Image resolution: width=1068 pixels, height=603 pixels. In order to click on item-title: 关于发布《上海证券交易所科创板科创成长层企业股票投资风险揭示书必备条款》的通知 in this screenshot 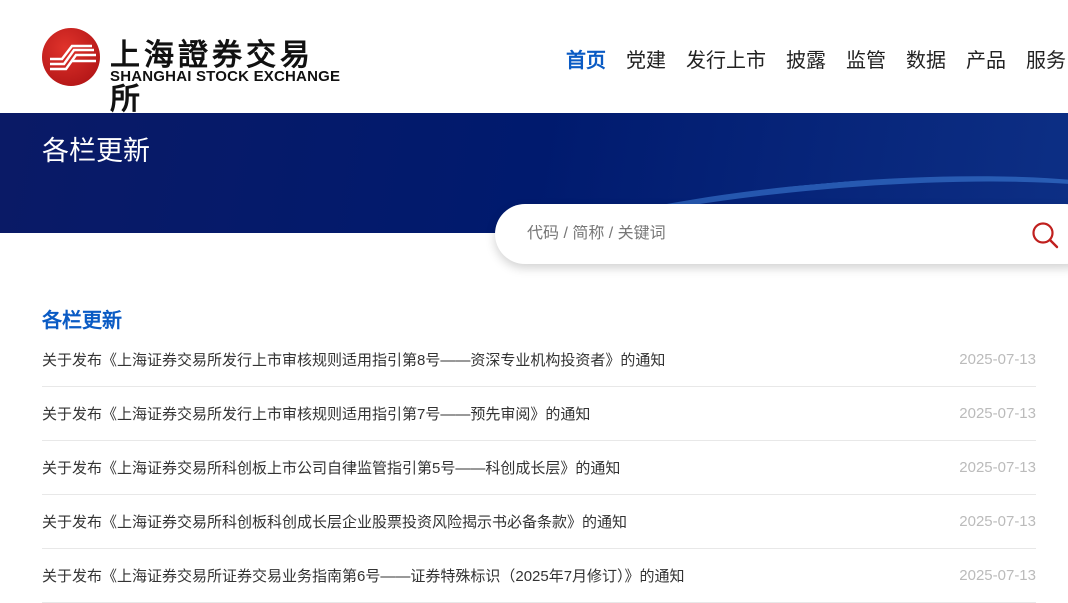, I will do `click(334, 521)`.